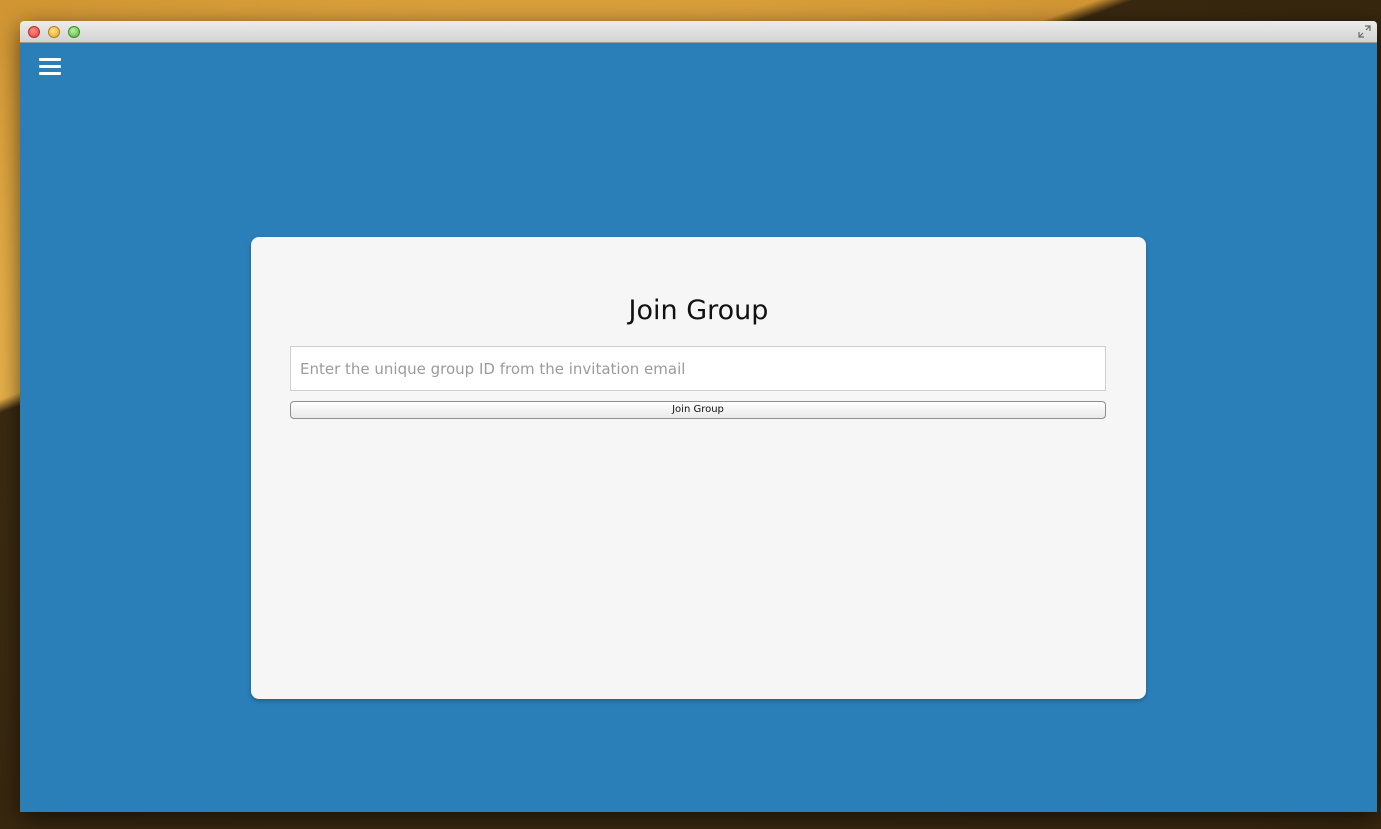  Describe the element at coordinates (54, 32) in the screenshot. I see `minimize-window-button` at that location.